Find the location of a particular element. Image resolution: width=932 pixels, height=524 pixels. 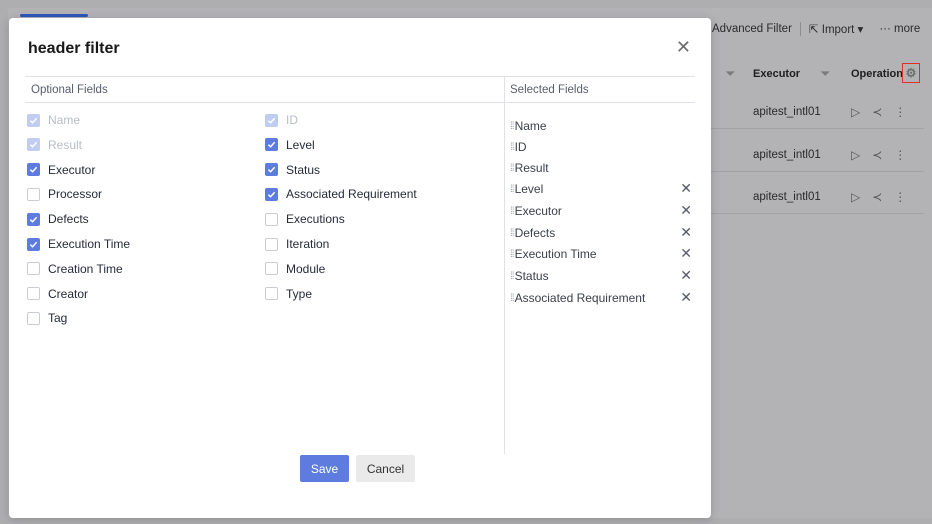

selected-field-associated-requirement: ⁞⁞ Associated Requirement ✕ is located at coordinates (603, 297).